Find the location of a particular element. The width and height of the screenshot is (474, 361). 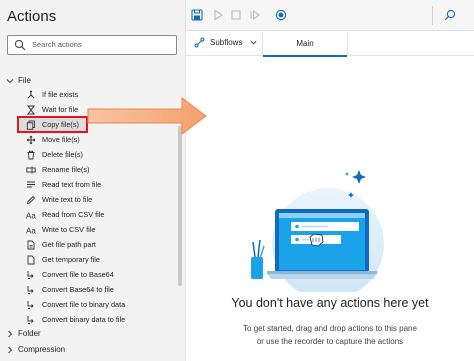

hourglass-icon is located at coordinates (31, 109).